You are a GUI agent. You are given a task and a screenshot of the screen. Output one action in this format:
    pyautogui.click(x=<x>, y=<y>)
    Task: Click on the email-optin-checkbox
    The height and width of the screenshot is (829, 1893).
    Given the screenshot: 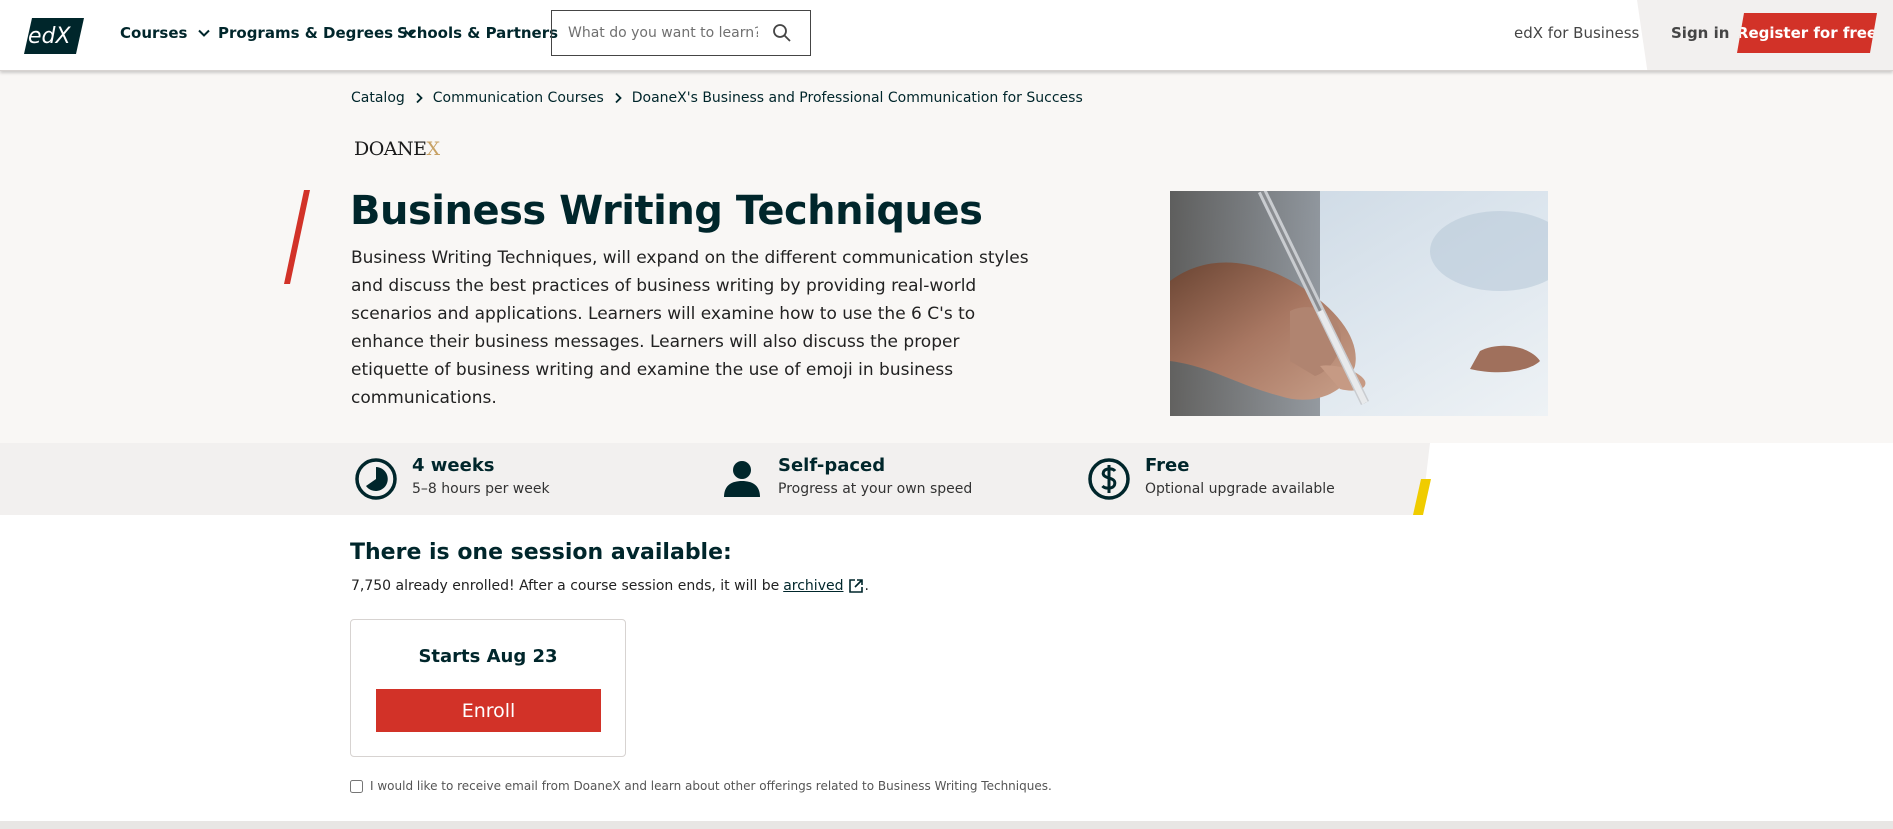 What is the action you would take?
    pyautogui.click(x=356, y=786)
    